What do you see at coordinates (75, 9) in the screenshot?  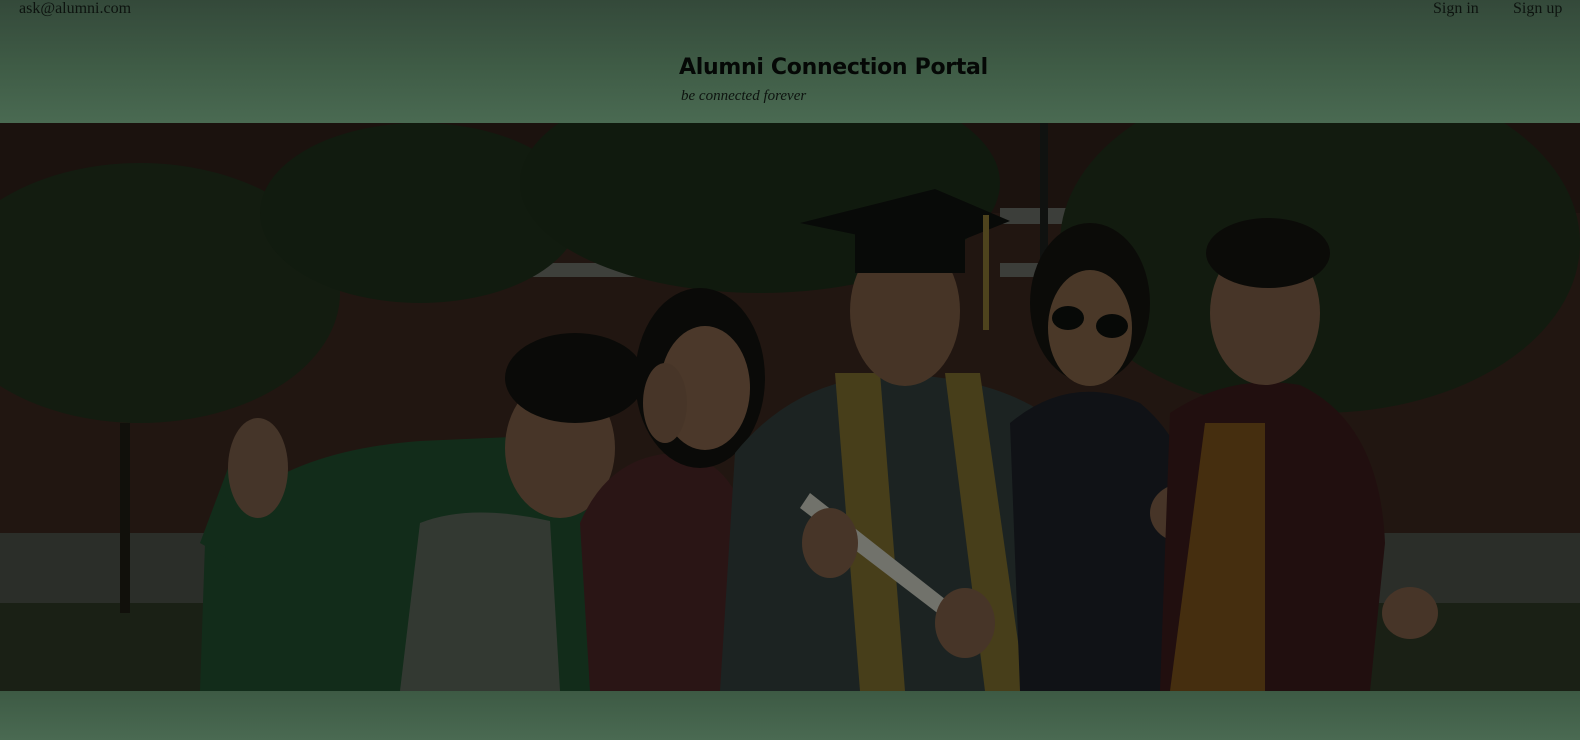 I see `contact-email: ask@alumni.com` at bounding box center [75, 9].